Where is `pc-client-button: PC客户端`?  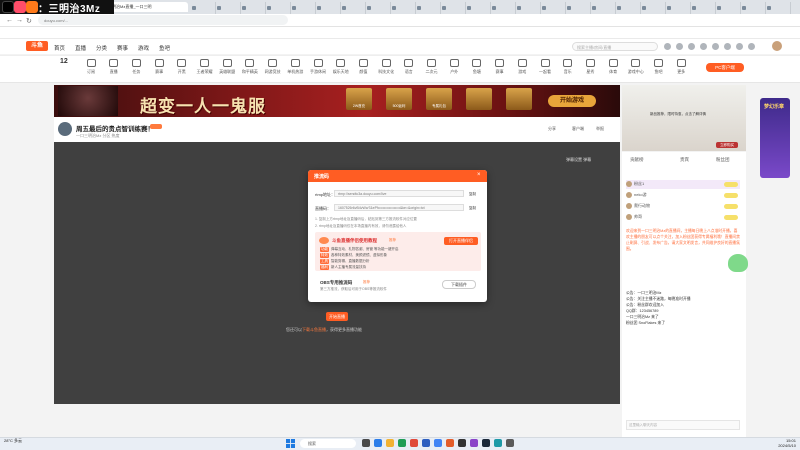
pc-client-button: PC客户端 is located at coordinates (725, 67).